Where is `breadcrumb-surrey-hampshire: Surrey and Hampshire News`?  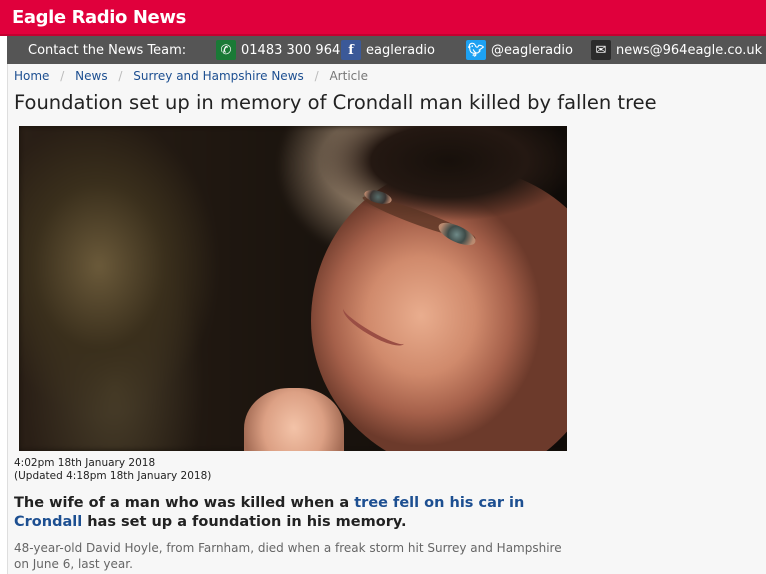
breadcrumb-surrey-hampshire: Surrey and Hampshire News is located at coordinates (218, 76).